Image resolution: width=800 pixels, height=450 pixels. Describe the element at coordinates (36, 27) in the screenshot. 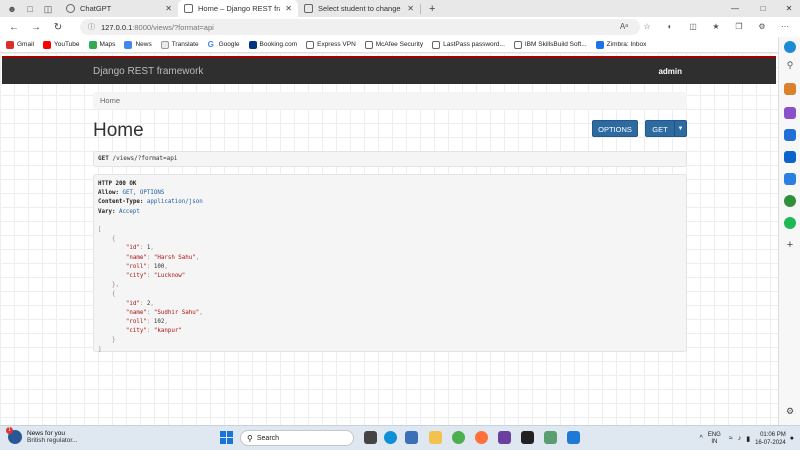

I see `forward-icon: →` at that location.